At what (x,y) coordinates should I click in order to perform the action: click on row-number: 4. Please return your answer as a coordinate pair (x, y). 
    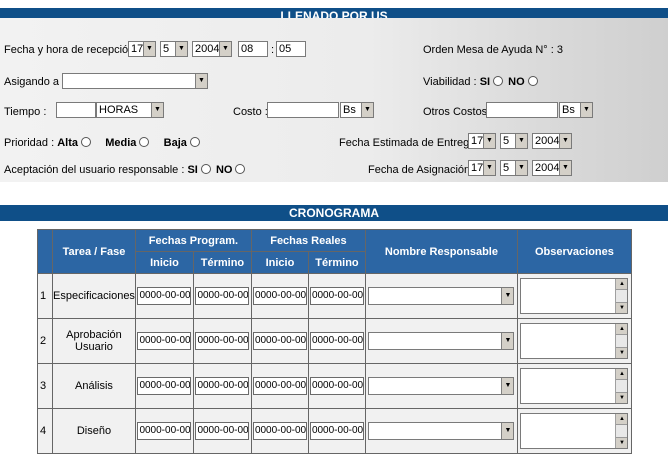
    Looking at the image, I should click on (45, 431).